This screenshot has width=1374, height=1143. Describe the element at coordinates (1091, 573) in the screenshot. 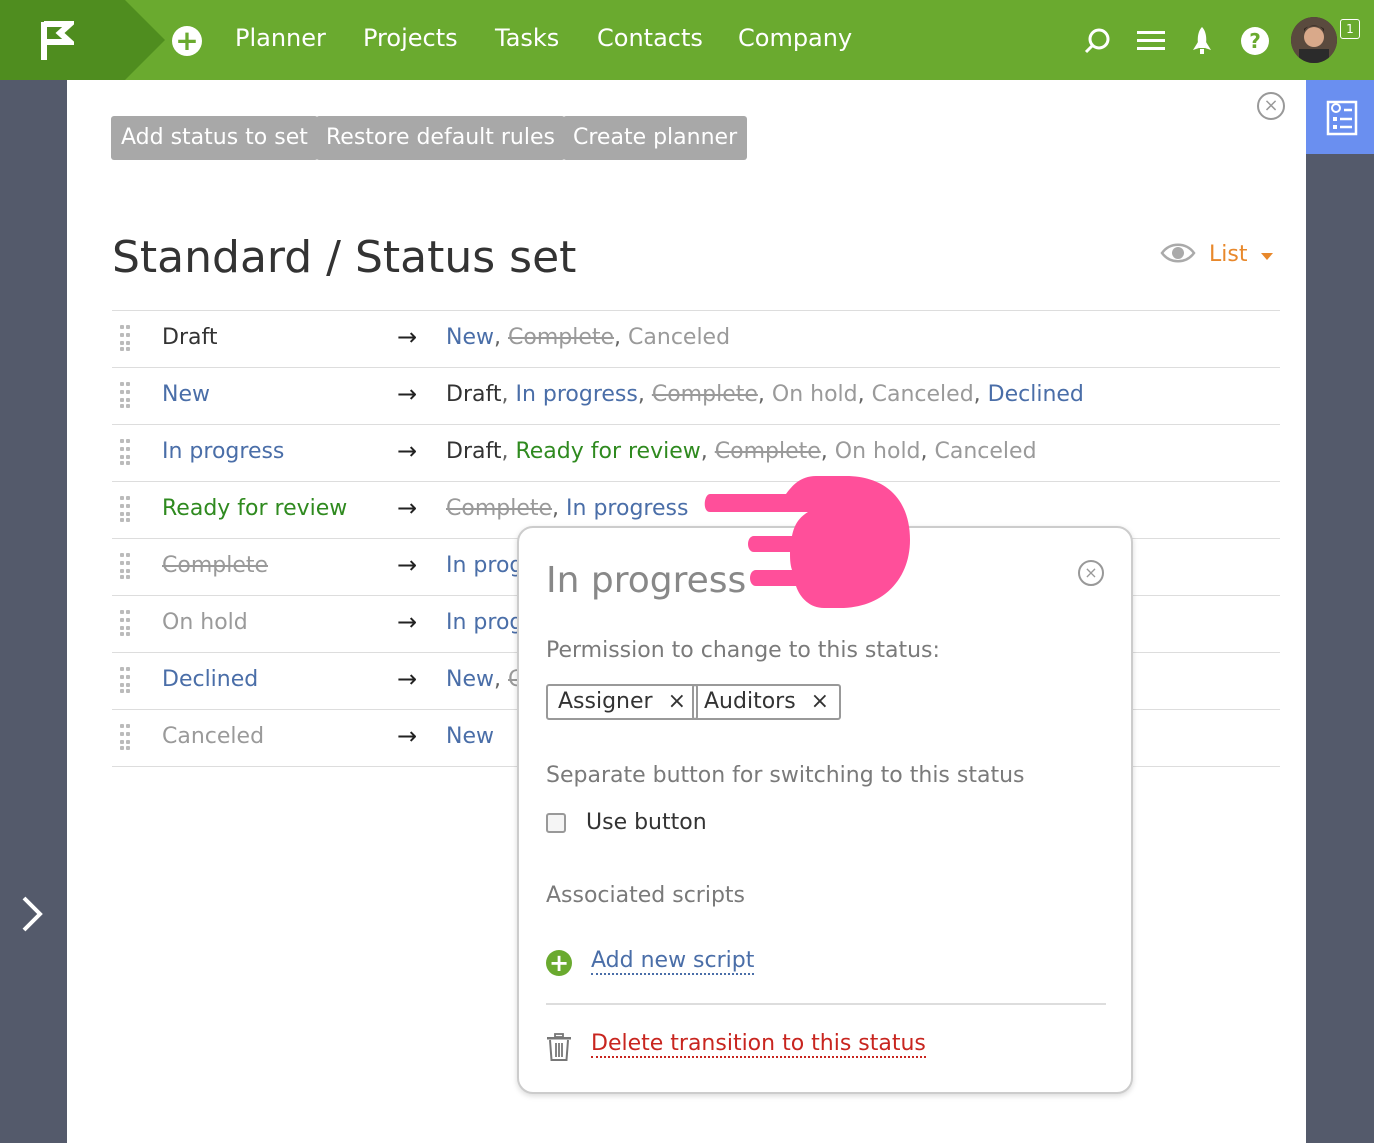

I see `popup-close-icon: ×` at that location.